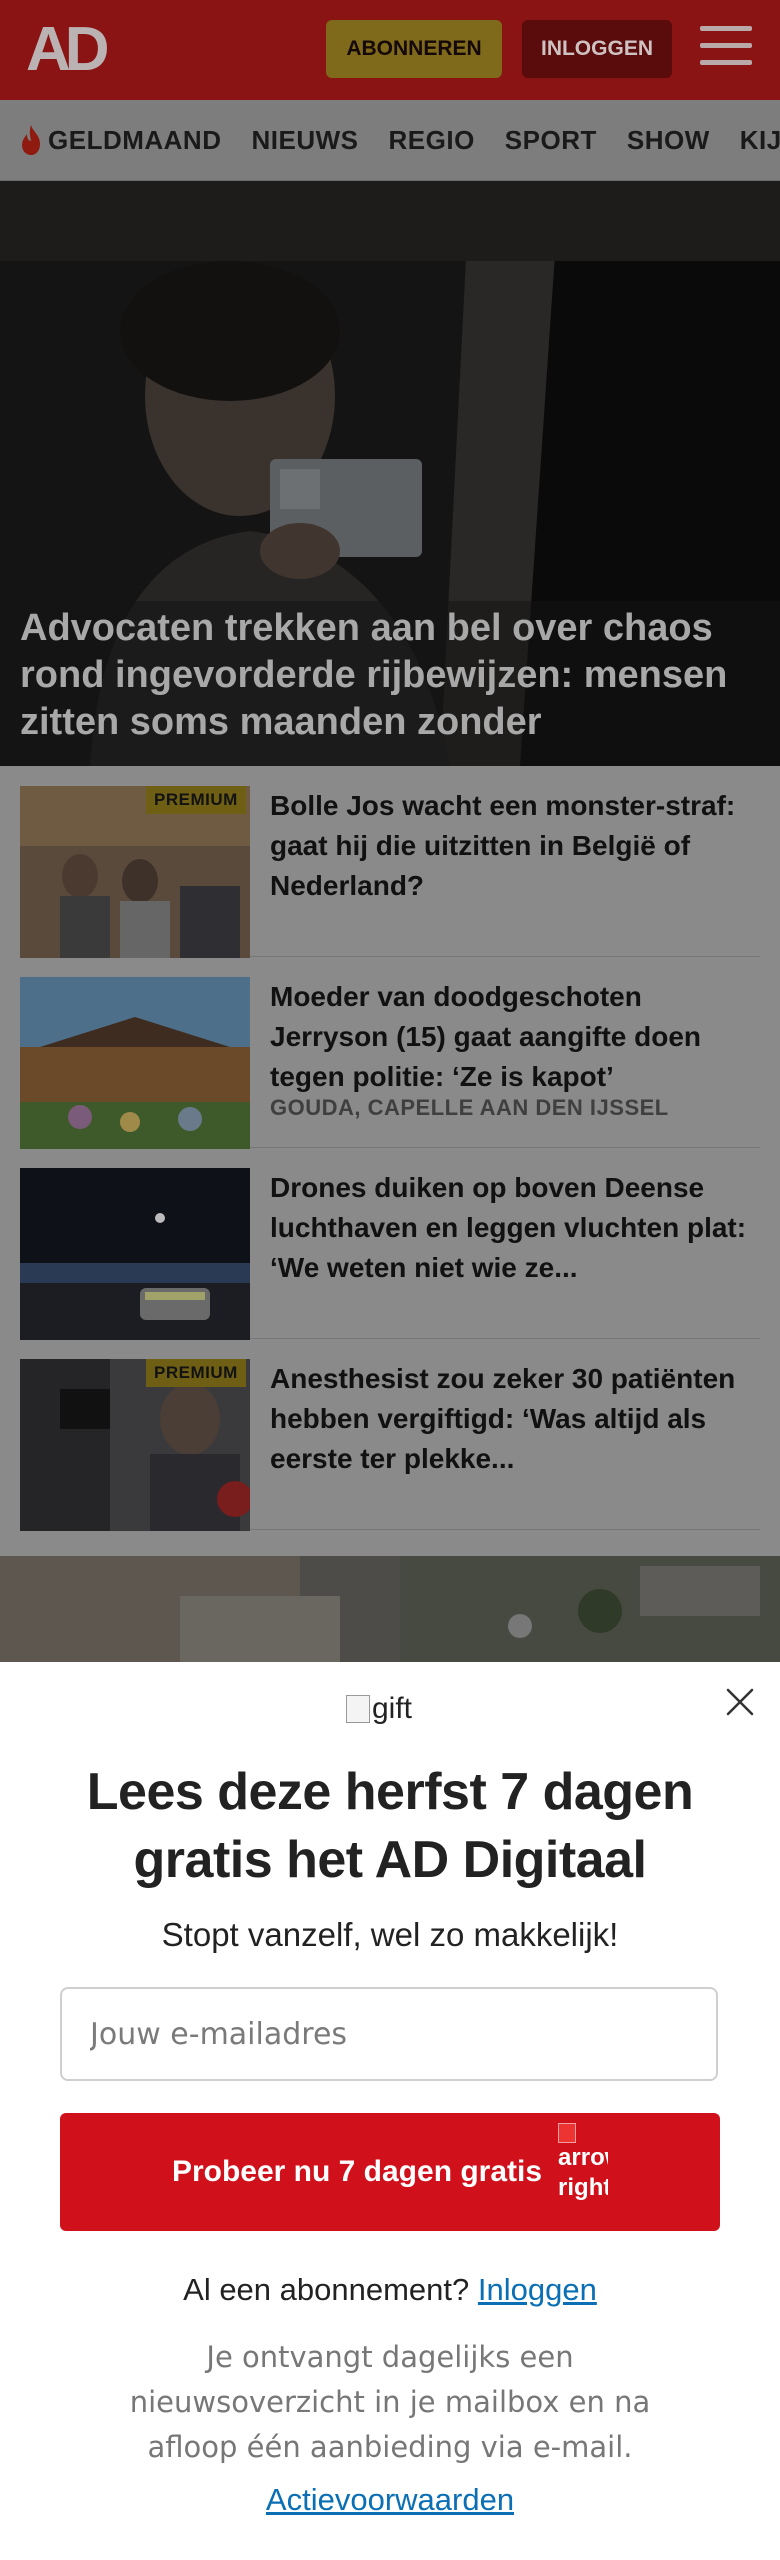  Describe the element at coordinates (31, 140) in the screenshot. I see `flame-icon` at that location.